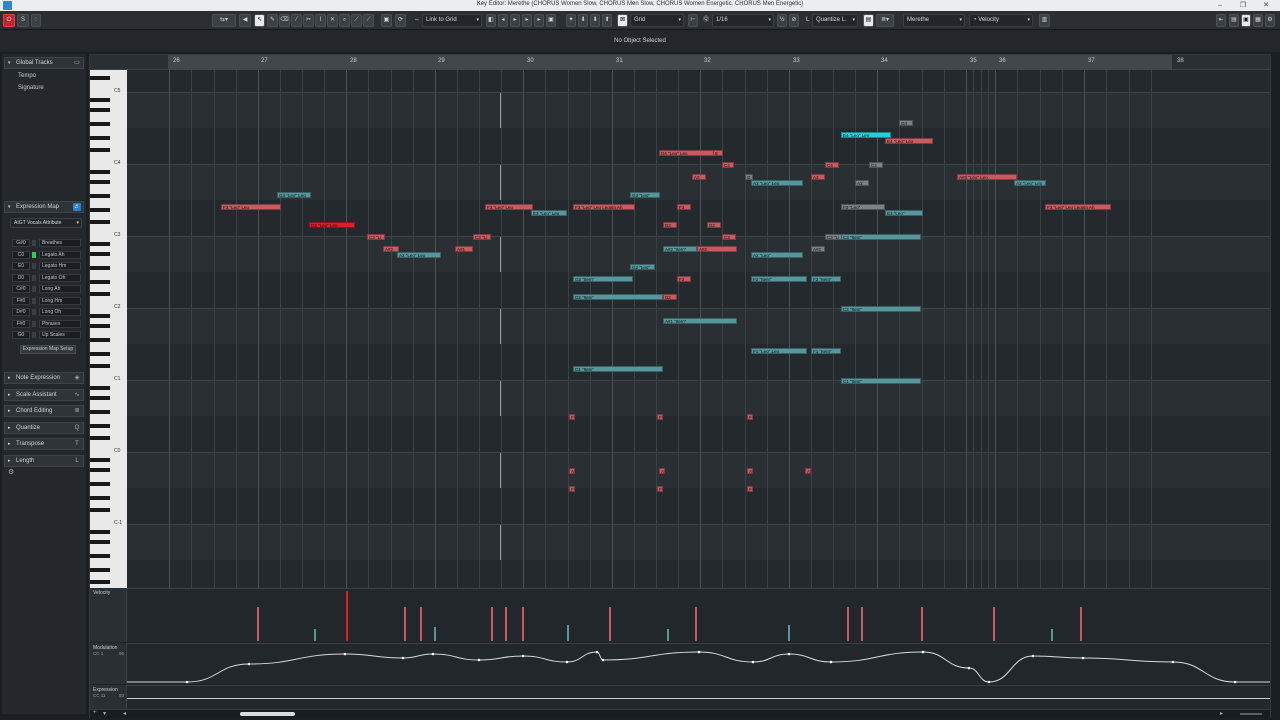 This screenshot has height=720, width=1280. What do you see at coordinates (549, 213) in the screenshot?
I see `midi-note: E3 "Leo" Leo` at bounding box center [549, 213].